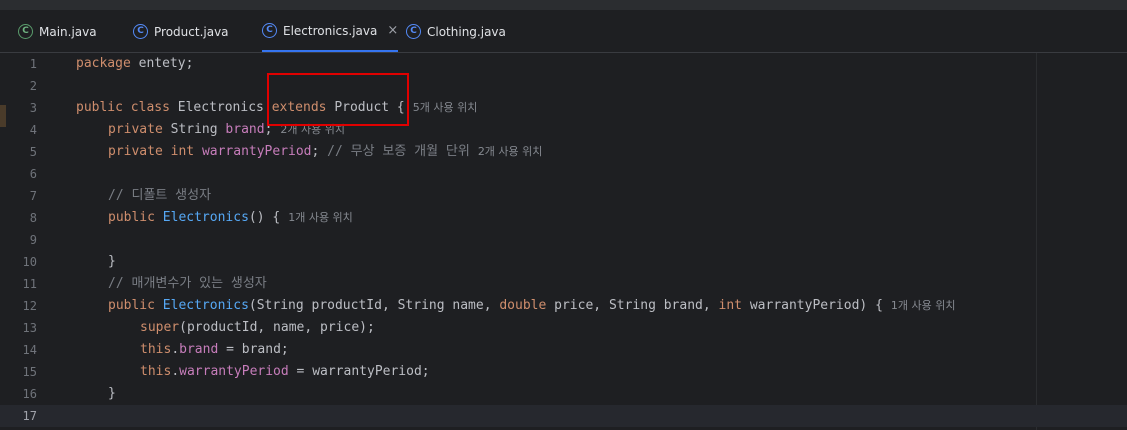 The height and width of the screenshot is (430, 1127). I want to click on code-token: price, String brand,, so click(632, 305).